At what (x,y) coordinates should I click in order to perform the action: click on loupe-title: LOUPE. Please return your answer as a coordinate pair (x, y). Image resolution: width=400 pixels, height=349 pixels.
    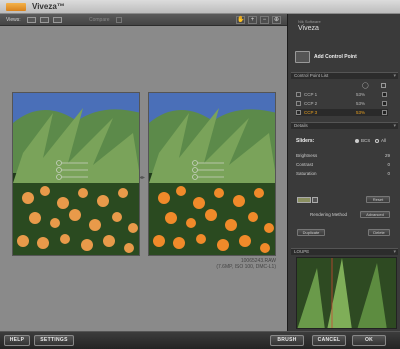
    Looking at the image, I should click on (302, 251).